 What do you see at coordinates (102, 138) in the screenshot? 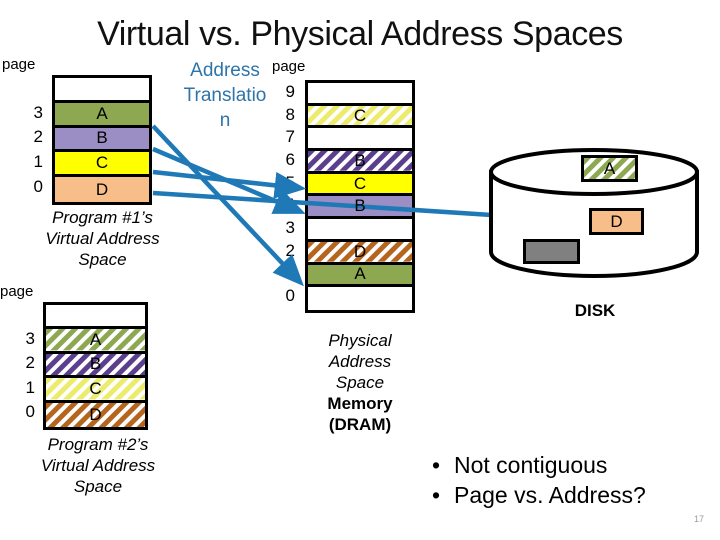
I see `program1-cell-label: B` at bounding box center [102, 138].